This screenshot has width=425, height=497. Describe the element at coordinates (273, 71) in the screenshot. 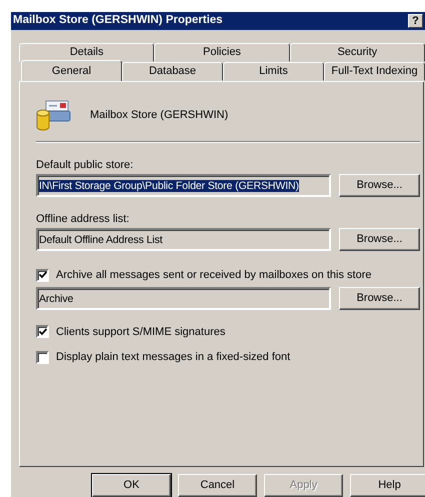

I see `tab: Limits` at that location.